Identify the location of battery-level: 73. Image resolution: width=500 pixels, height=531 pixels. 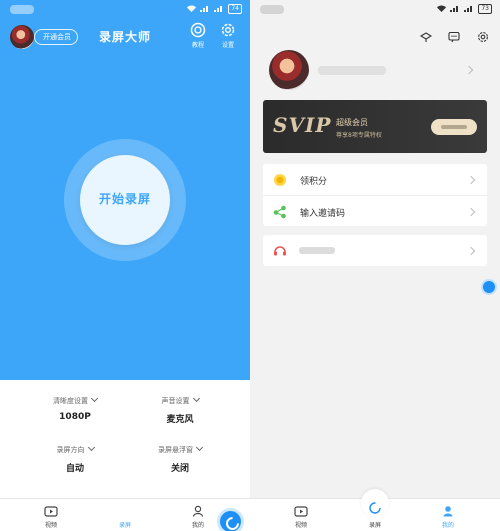
(485, 9).